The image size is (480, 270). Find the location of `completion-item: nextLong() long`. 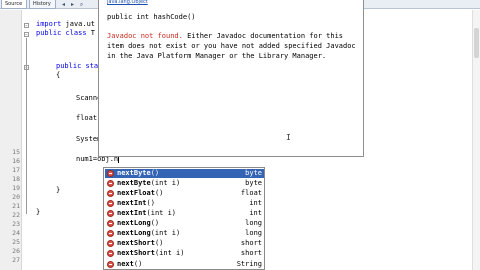

completion-item: nextLong() long is located at coordinates (184, 223).